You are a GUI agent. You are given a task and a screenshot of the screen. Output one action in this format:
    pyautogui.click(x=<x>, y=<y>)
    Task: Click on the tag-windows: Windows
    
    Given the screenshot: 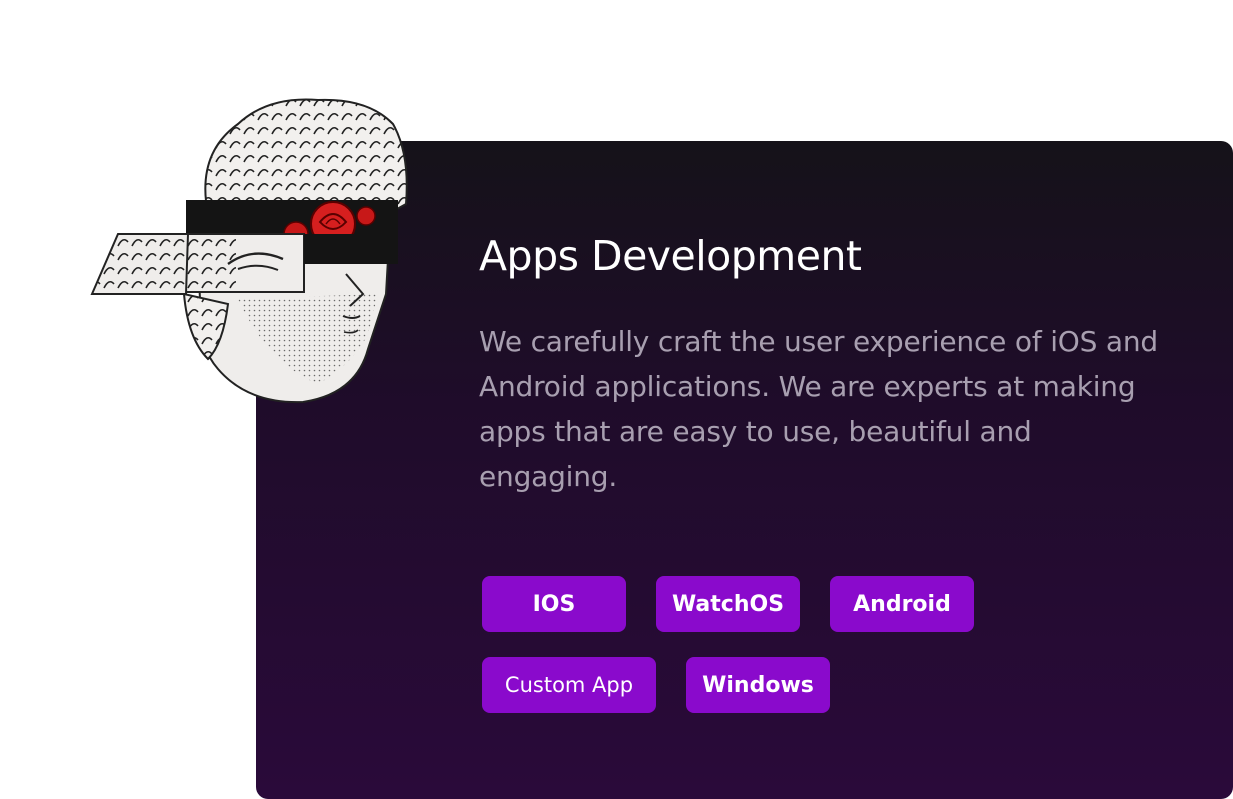 What is the action you would take?
    pyautogui.click(x=758, y=685)
    